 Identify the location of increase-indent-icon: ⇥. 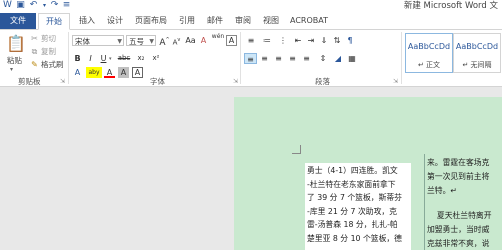
(311, 40).